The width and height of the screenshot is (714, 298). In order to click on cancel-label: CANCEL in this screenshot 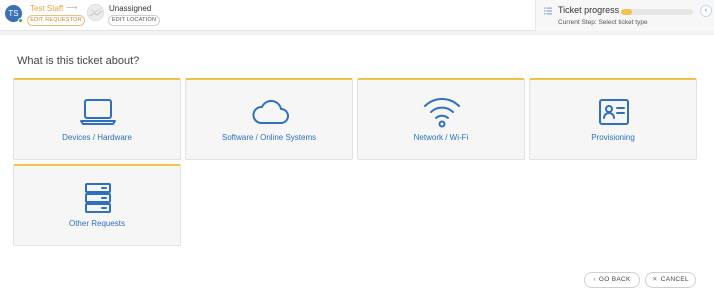, I will do `click(674, 279)`.